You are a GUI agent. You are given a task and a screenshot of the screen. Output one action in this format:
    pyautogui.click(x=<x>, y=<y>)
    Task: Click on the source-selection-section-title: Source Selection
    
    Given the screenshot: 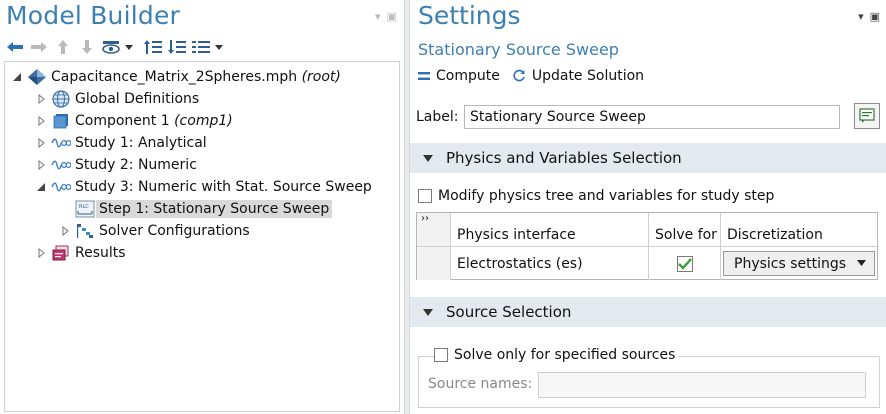 What is the action you would take?
    pyautogui.click(x=509, y=312)
    